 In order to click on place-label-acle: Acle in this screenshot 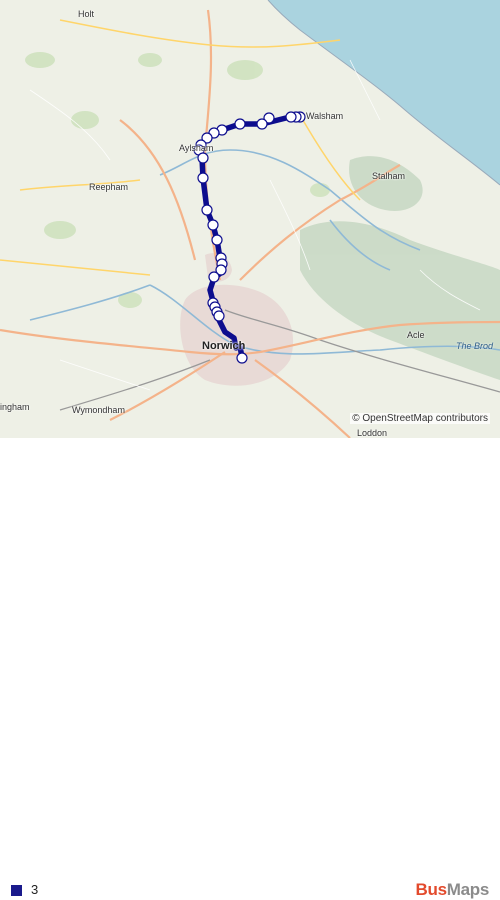, I will do `click(416, 335)`.